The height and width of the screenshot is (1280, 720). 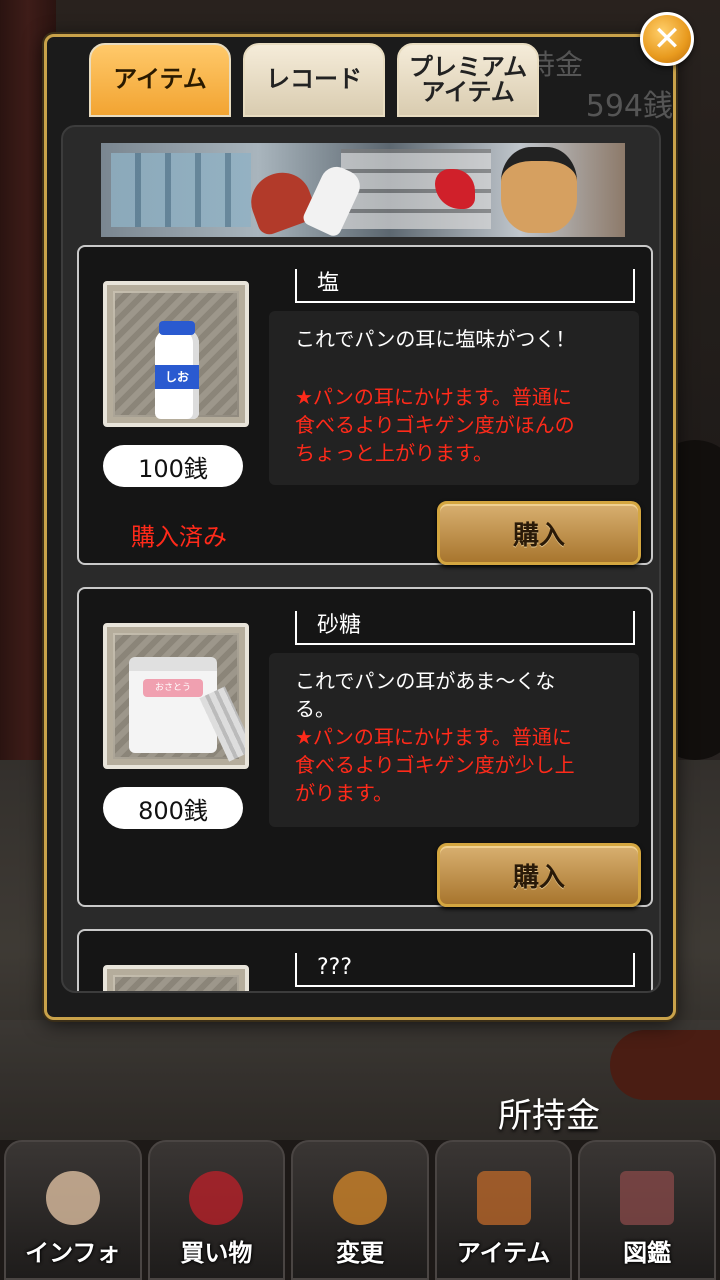 I want to click on tab-bar: アイテム レコード プレミアム アイテム, so click(x=314, y=80).